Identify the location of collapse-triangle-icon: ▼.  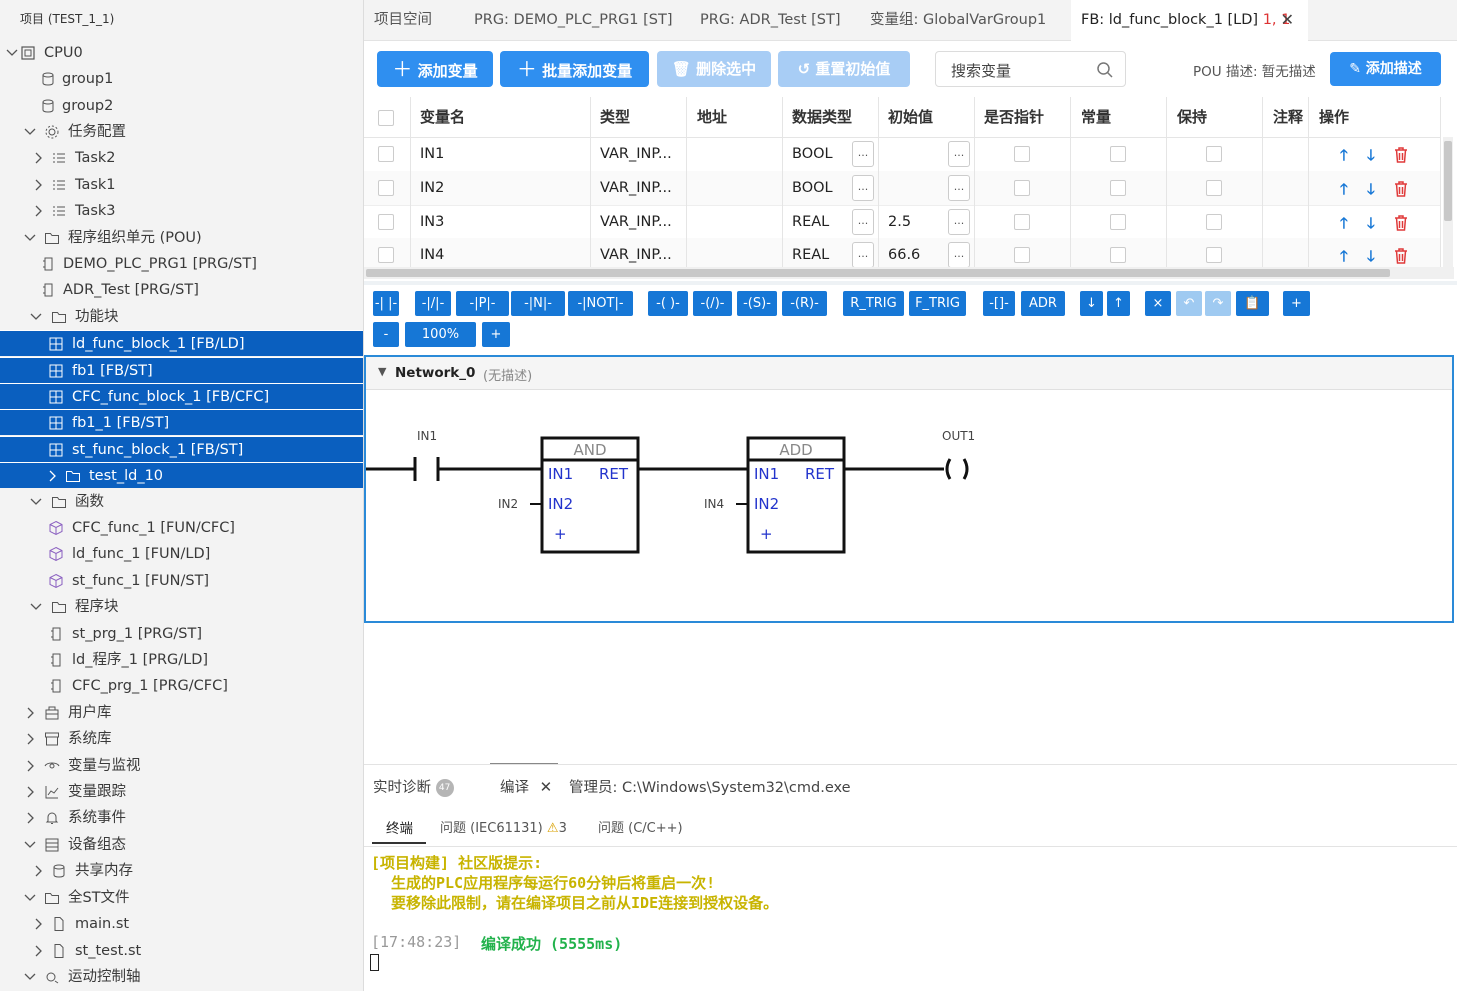
(382, 371).